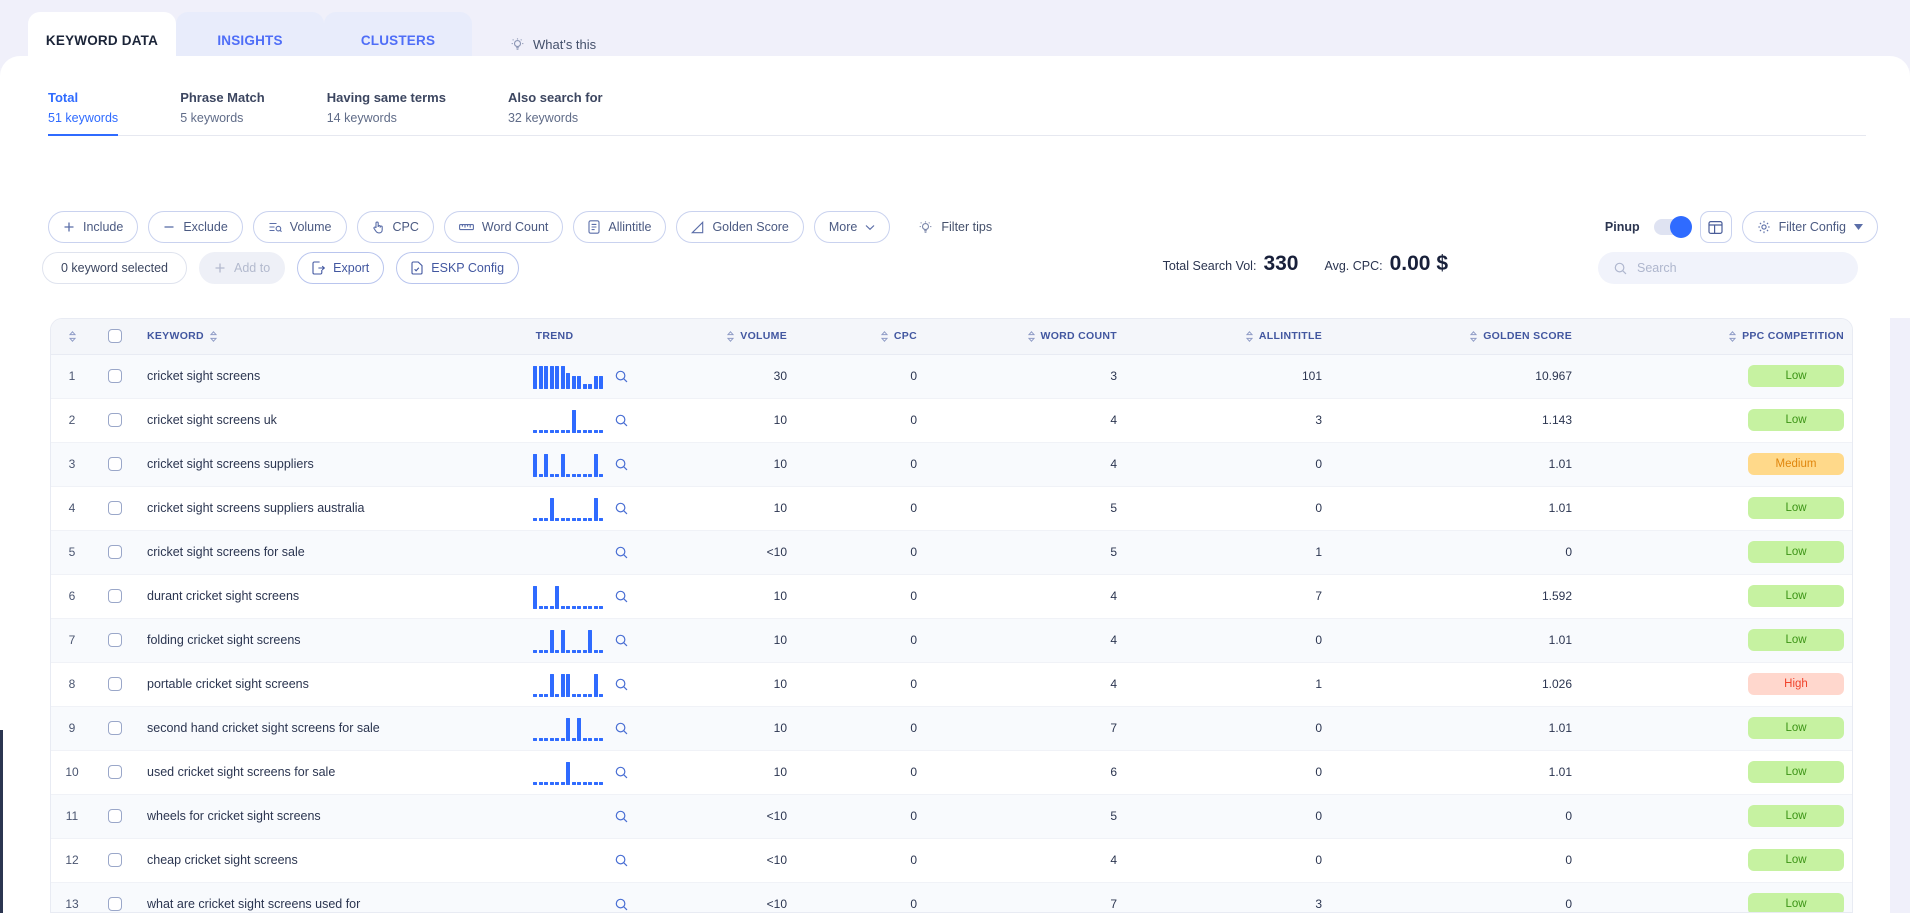  What do you see at coordinates (740, 227) in the screenshot?
I see `golden-score-filter-button: Golden Score` at bounding box center [740, 227].